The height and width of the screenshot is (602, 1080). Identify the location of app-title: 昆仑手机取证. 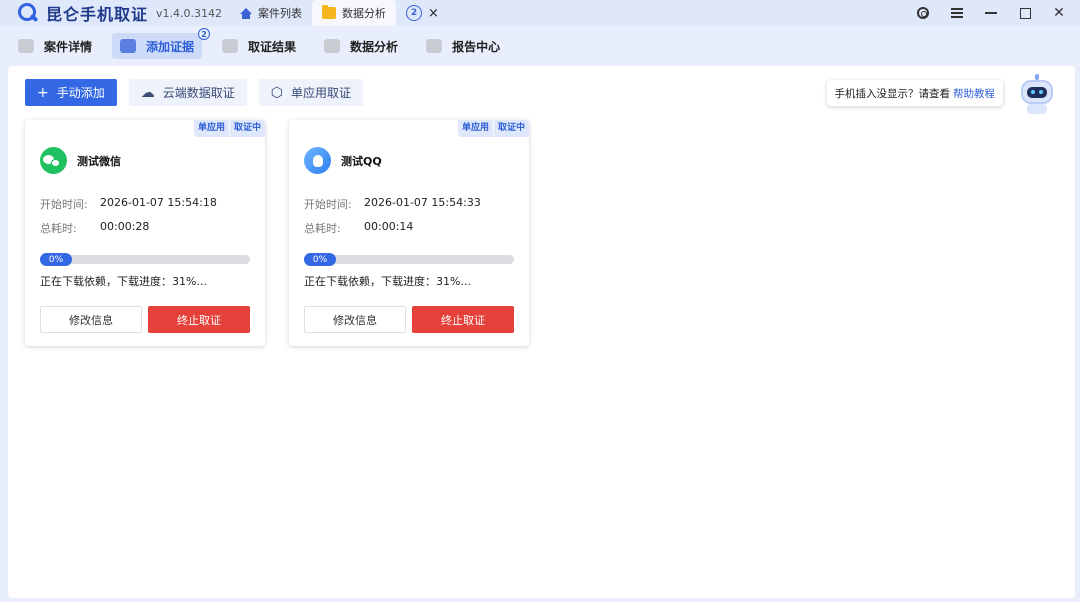
(97, 14).